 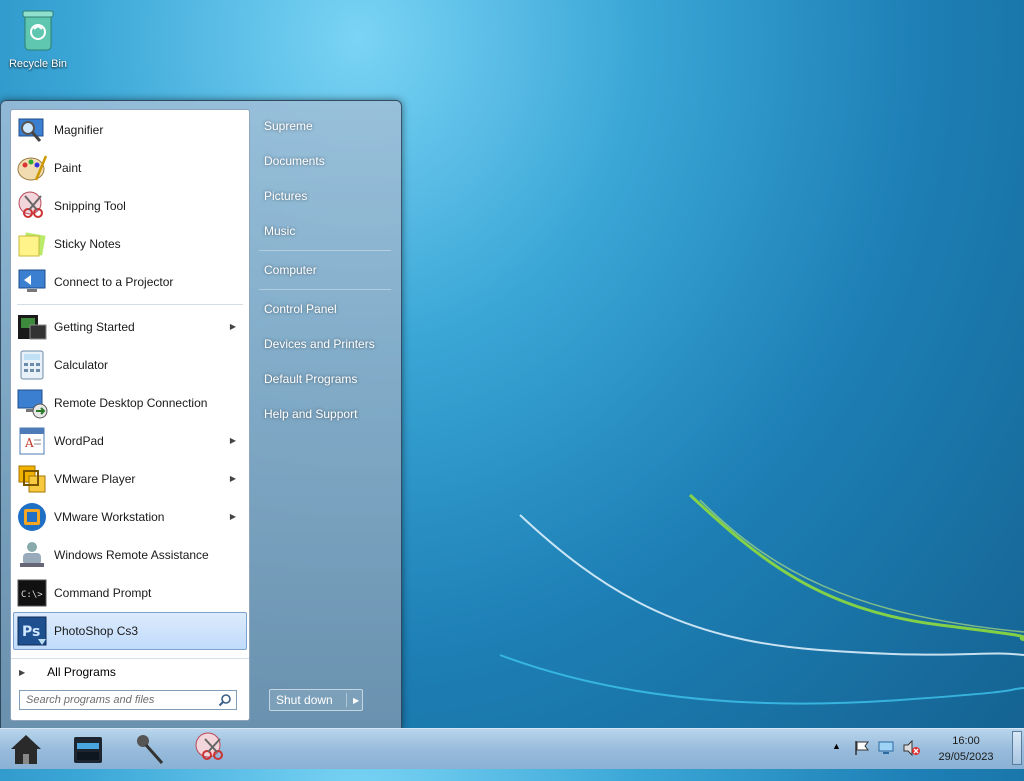 I want to click on shut-down-button: Shut down ▶, so click(x=316, y=700).